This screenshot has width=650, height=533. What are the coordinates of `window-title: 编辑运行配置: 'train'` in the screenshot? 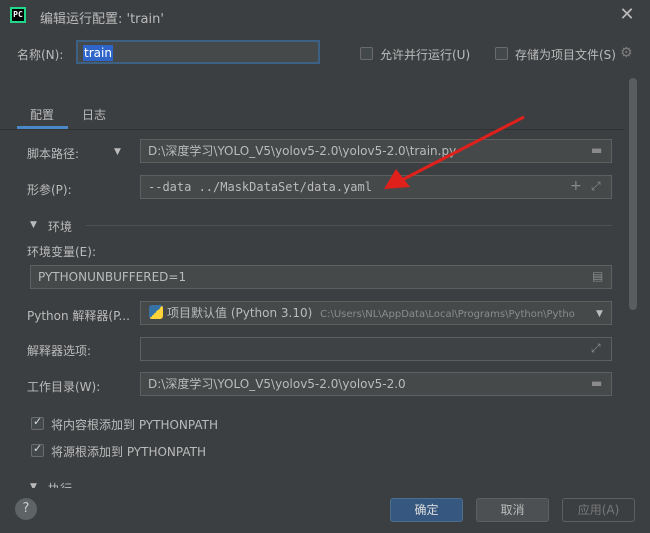 It's located at (102, 19).